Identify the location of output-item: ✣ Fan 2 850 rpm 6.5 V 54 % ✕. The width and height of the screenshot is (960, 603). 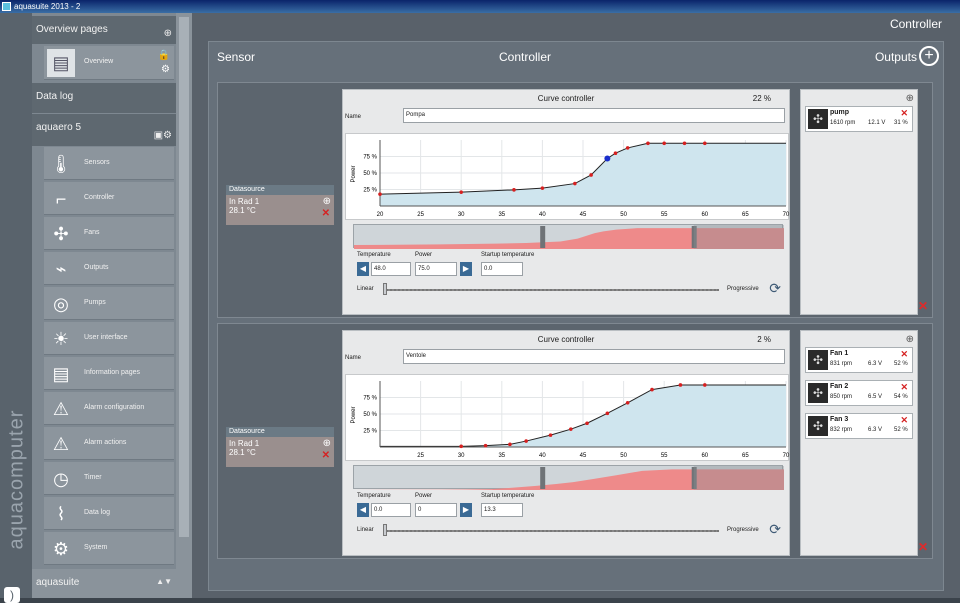
(859, 393).